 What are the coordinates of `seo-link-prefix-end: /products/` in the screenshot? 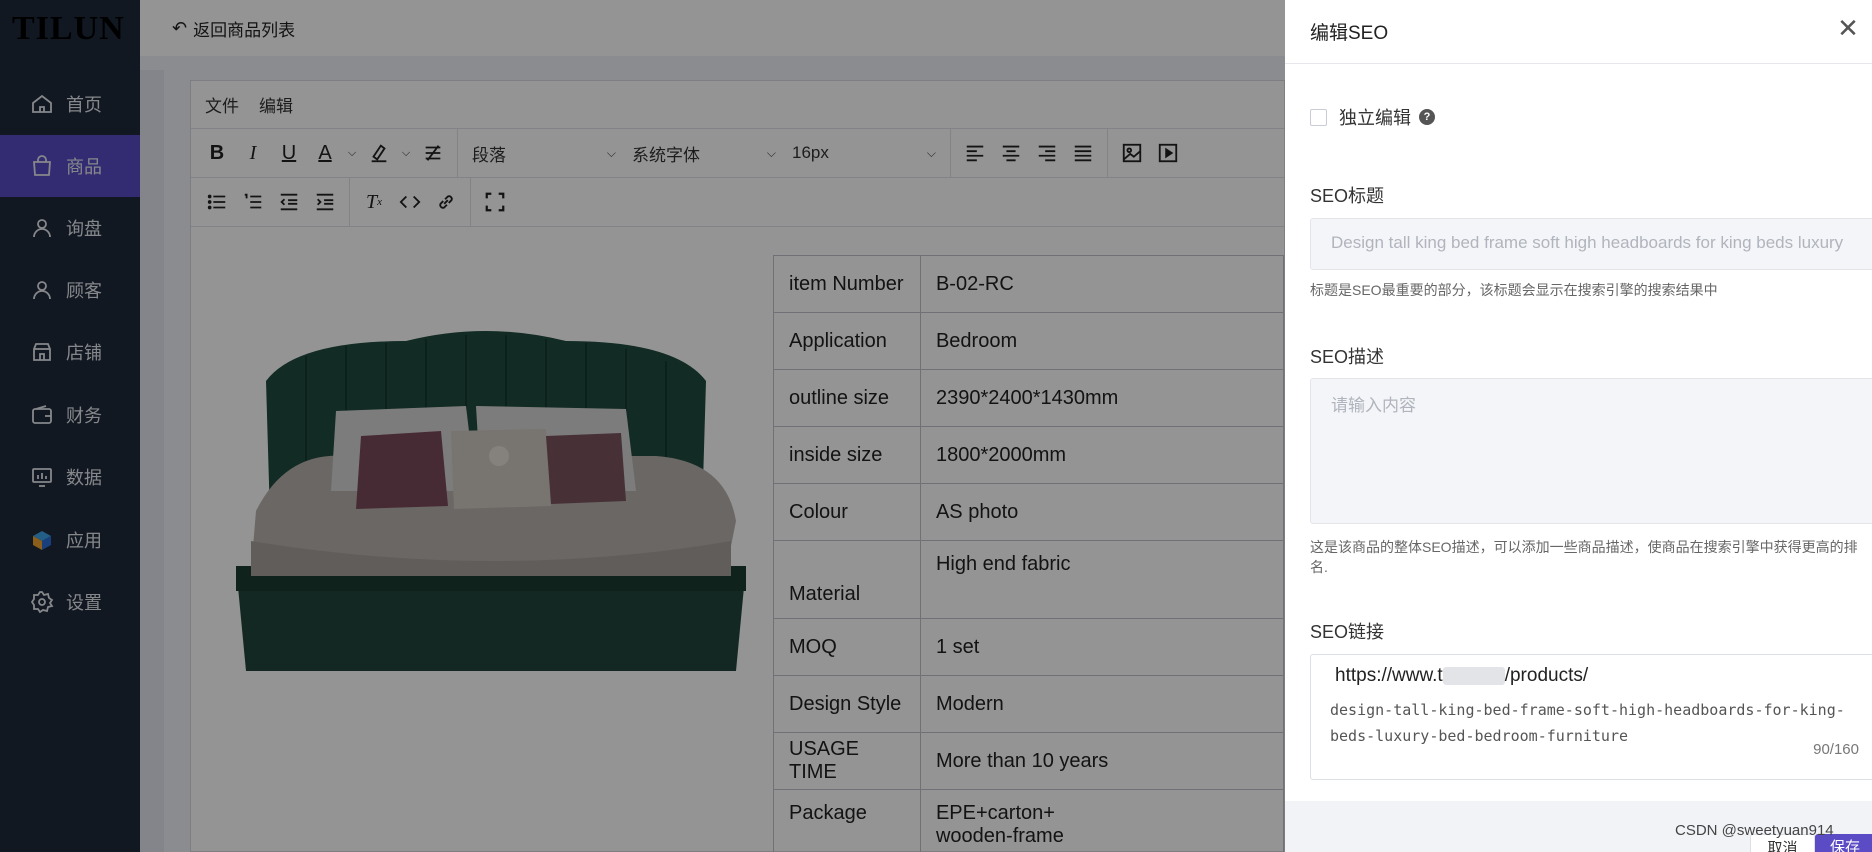 It's located at (1546, 675).